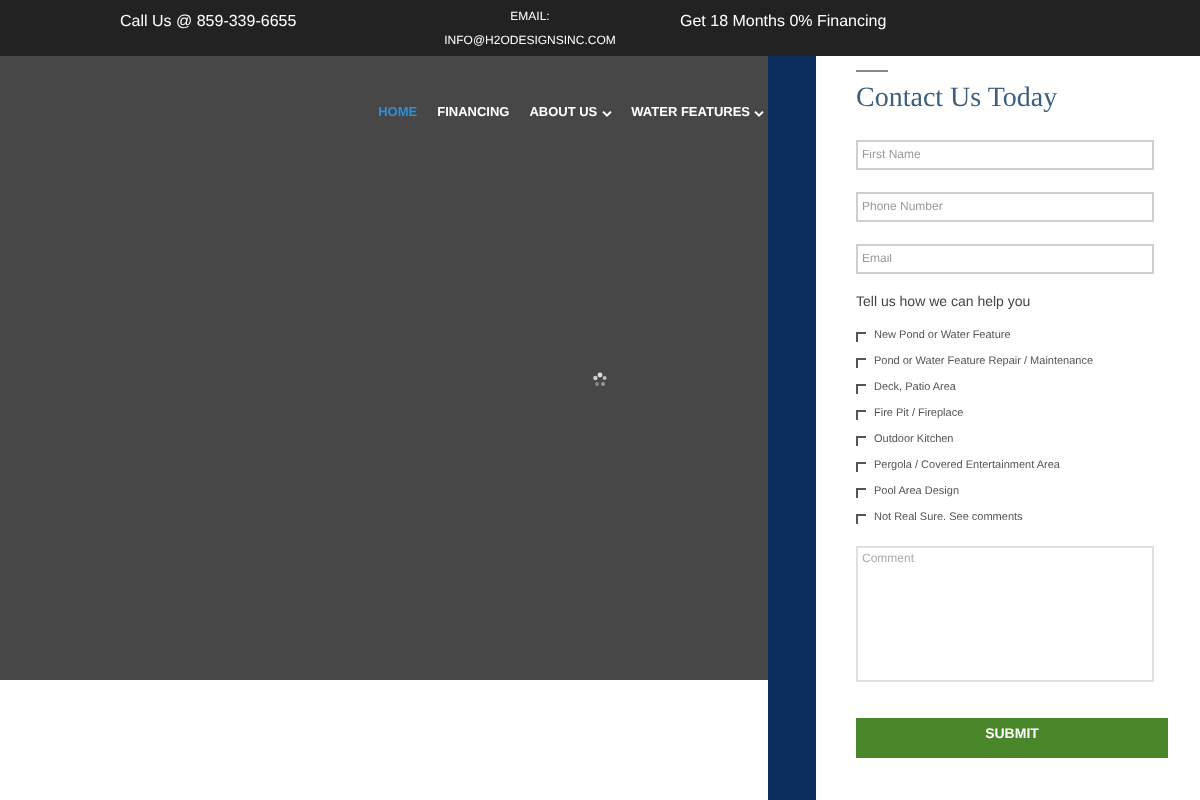 This screenshot has height=800, width=1200. Describe the element at coordinates (783, 22) in the screenshot. I see `promo-text: Get 18 Months 0% Financing` at that location.